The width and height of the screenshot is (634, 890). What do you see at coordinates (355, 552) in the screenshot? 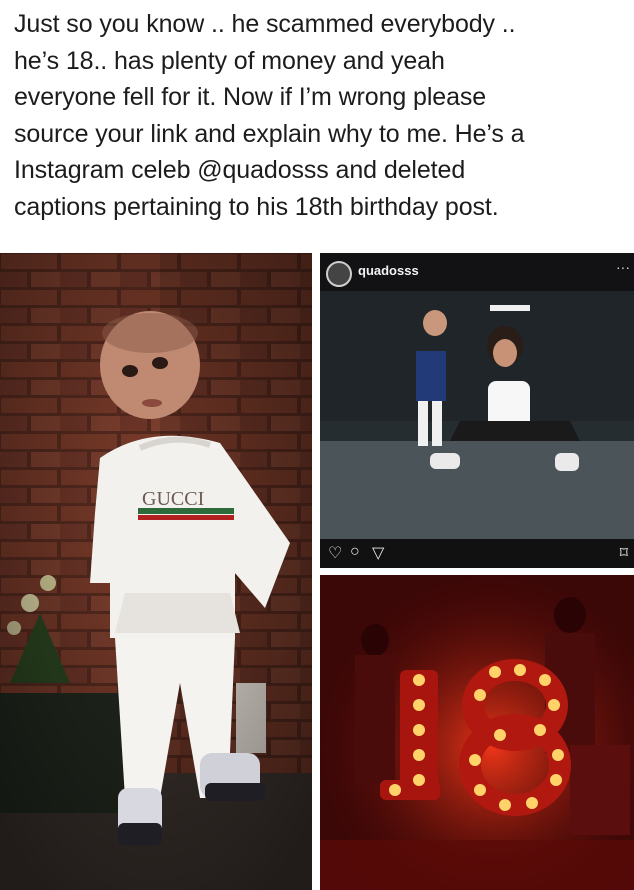
I see `comment-icon: ○` at bounding box center [355, 552].